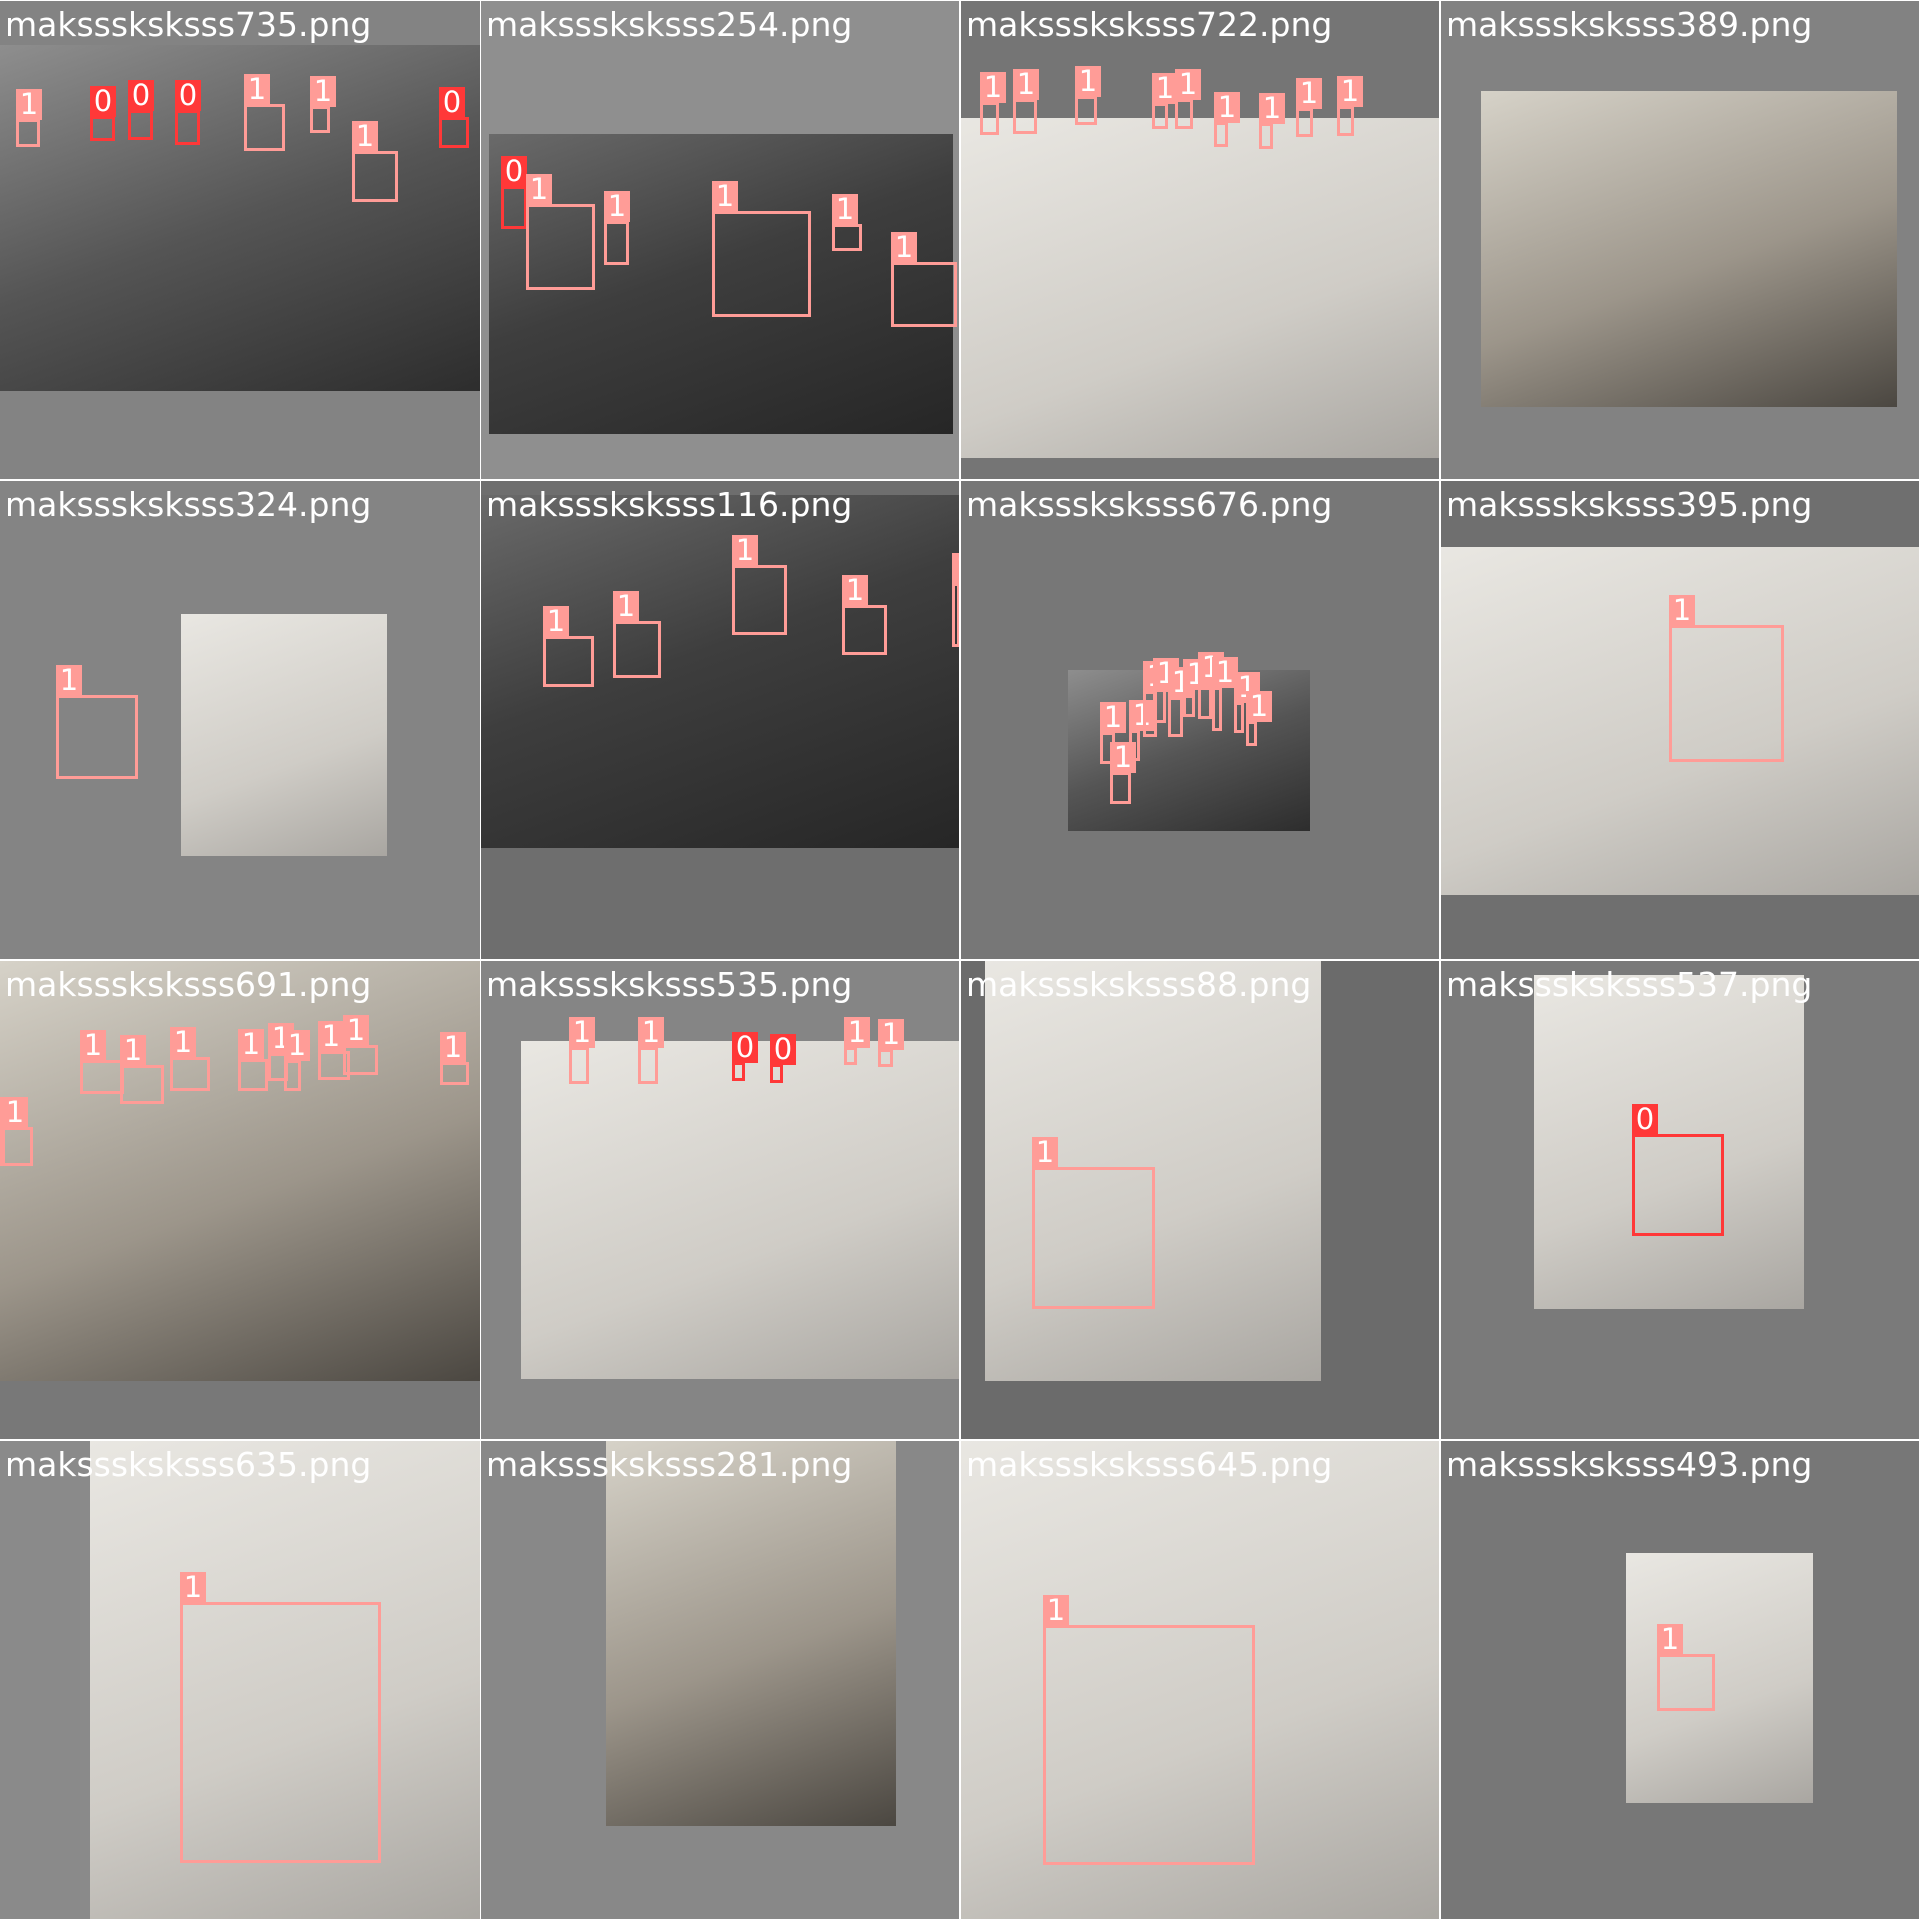  What do you see at coordinates (1629, 1464) in the screenshot?
I see `tile-filename: maksssksksss493.png` at bounding box center [1629, 1464].